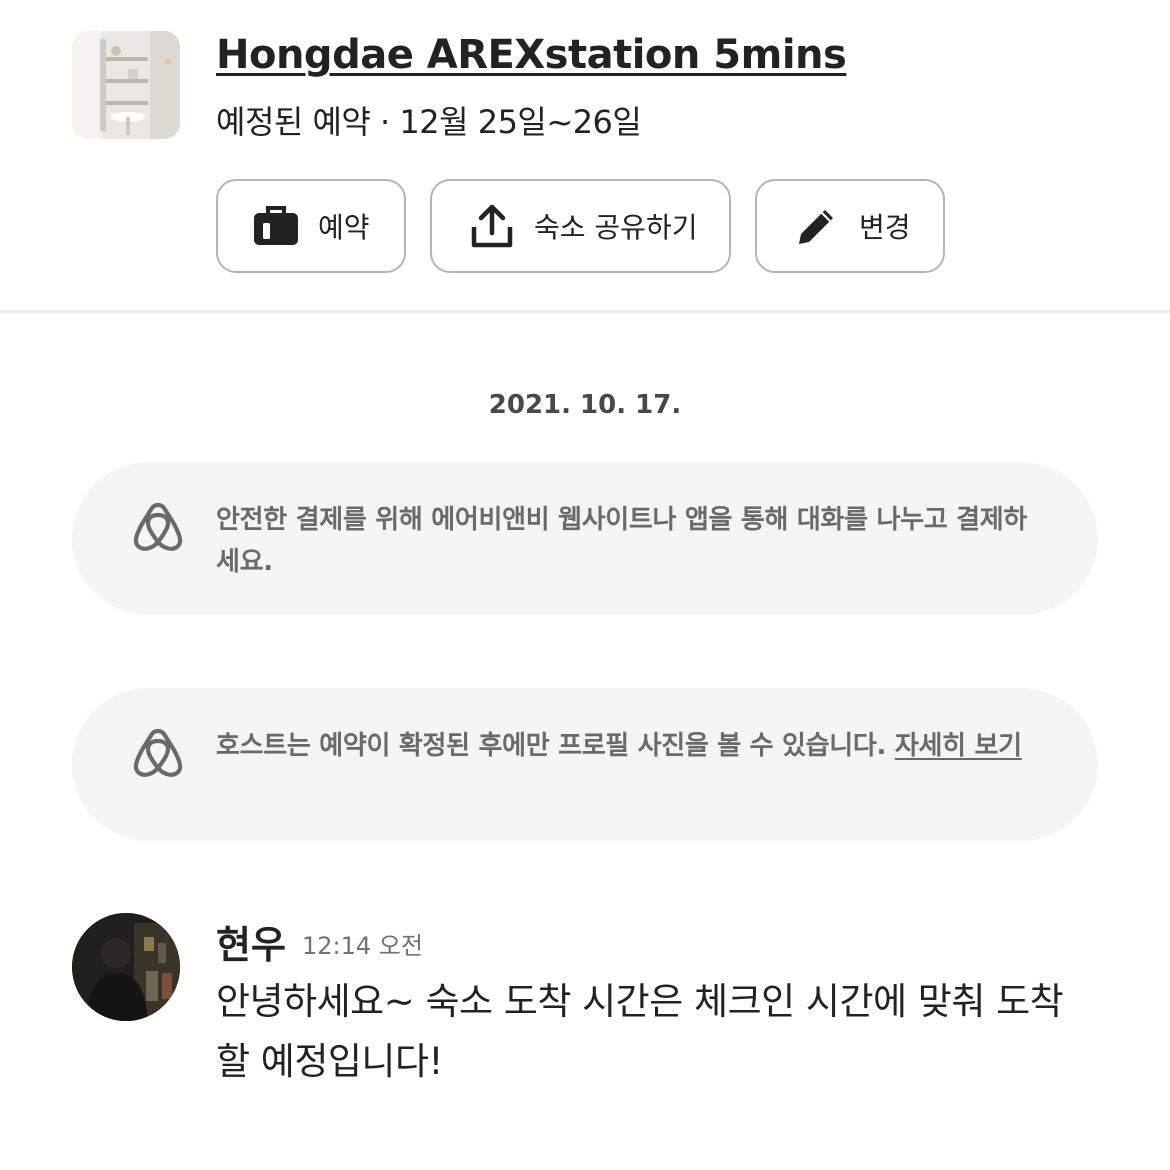 This screenshot has height=1170, width=1170. Describe the element at coordinates (531, 55) in the screenshot. I see `listing-title-link: Hongdae AREXstation 5mins` at that location.